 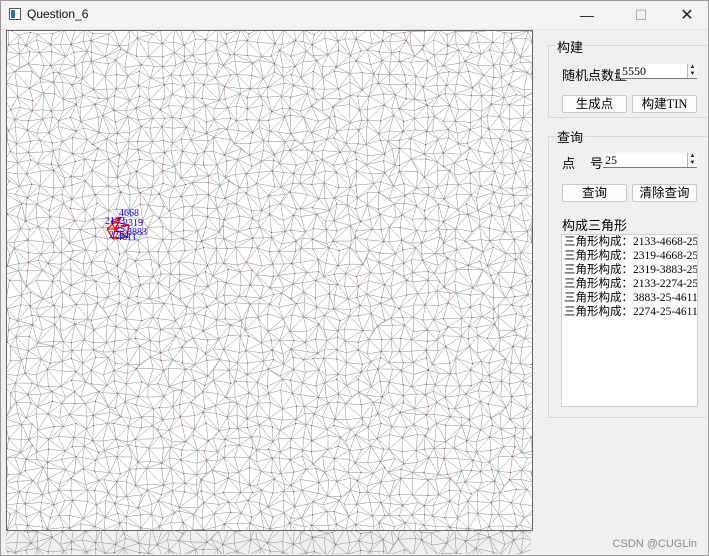 I want to click on maximize-button: ☐, so click(x=641, y=15).